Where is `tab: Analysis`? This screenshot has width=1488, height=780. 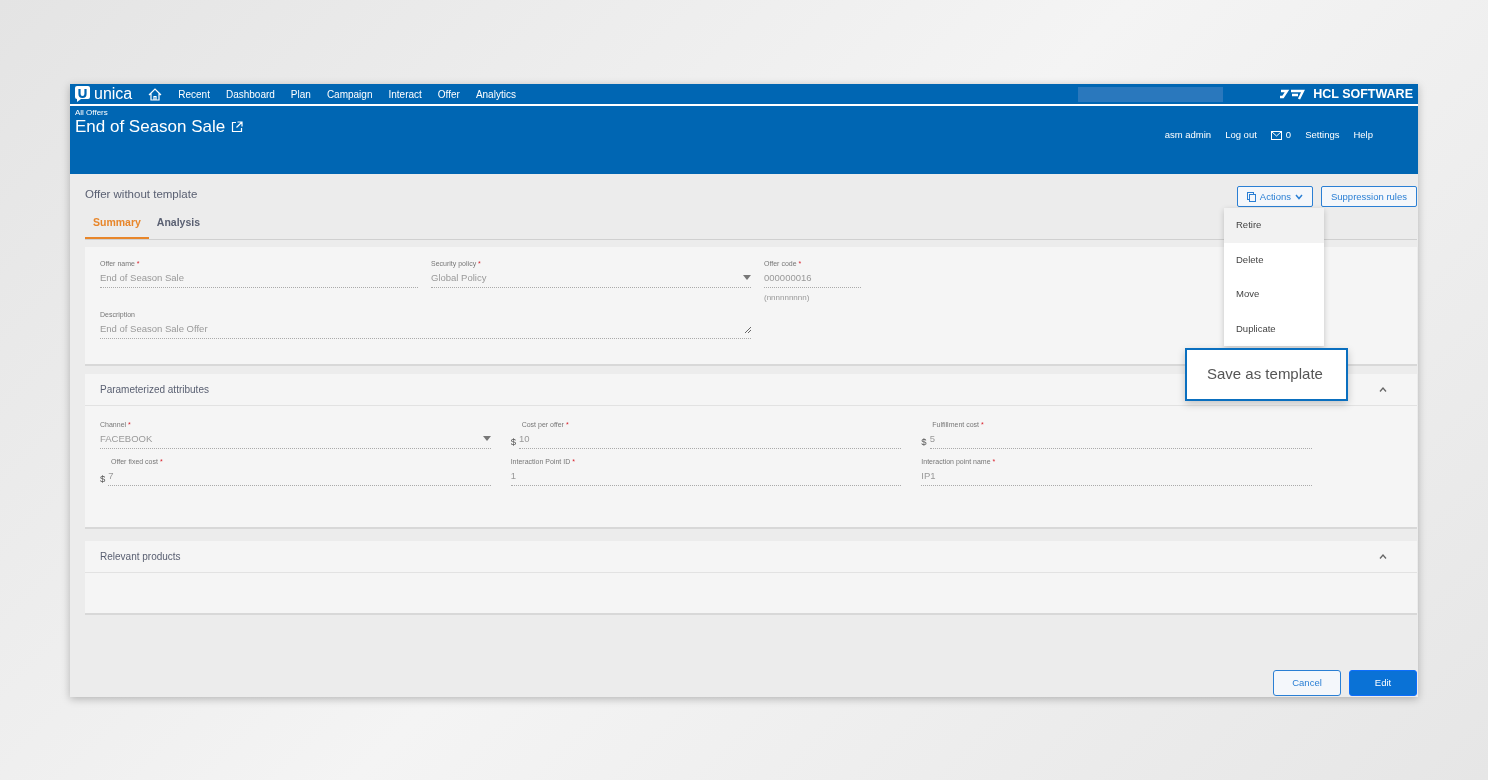 tab: Analysis is located at coordinates (178, 225).